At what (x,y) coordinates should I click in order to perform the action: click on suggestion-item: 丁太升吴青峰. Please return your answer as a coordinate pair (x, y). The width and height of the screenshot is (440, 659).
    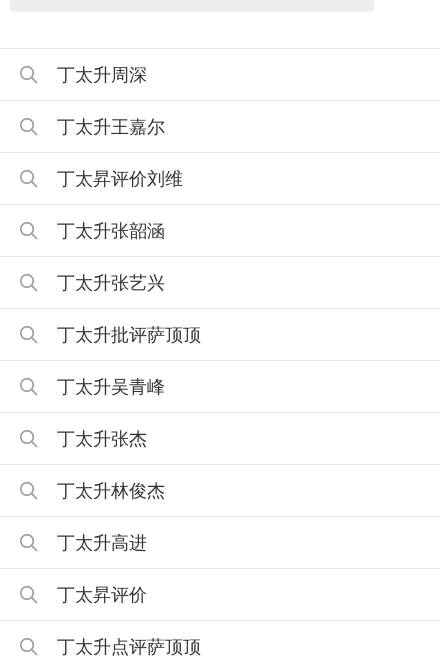
    Looking at the image, I should click on (220, 387).